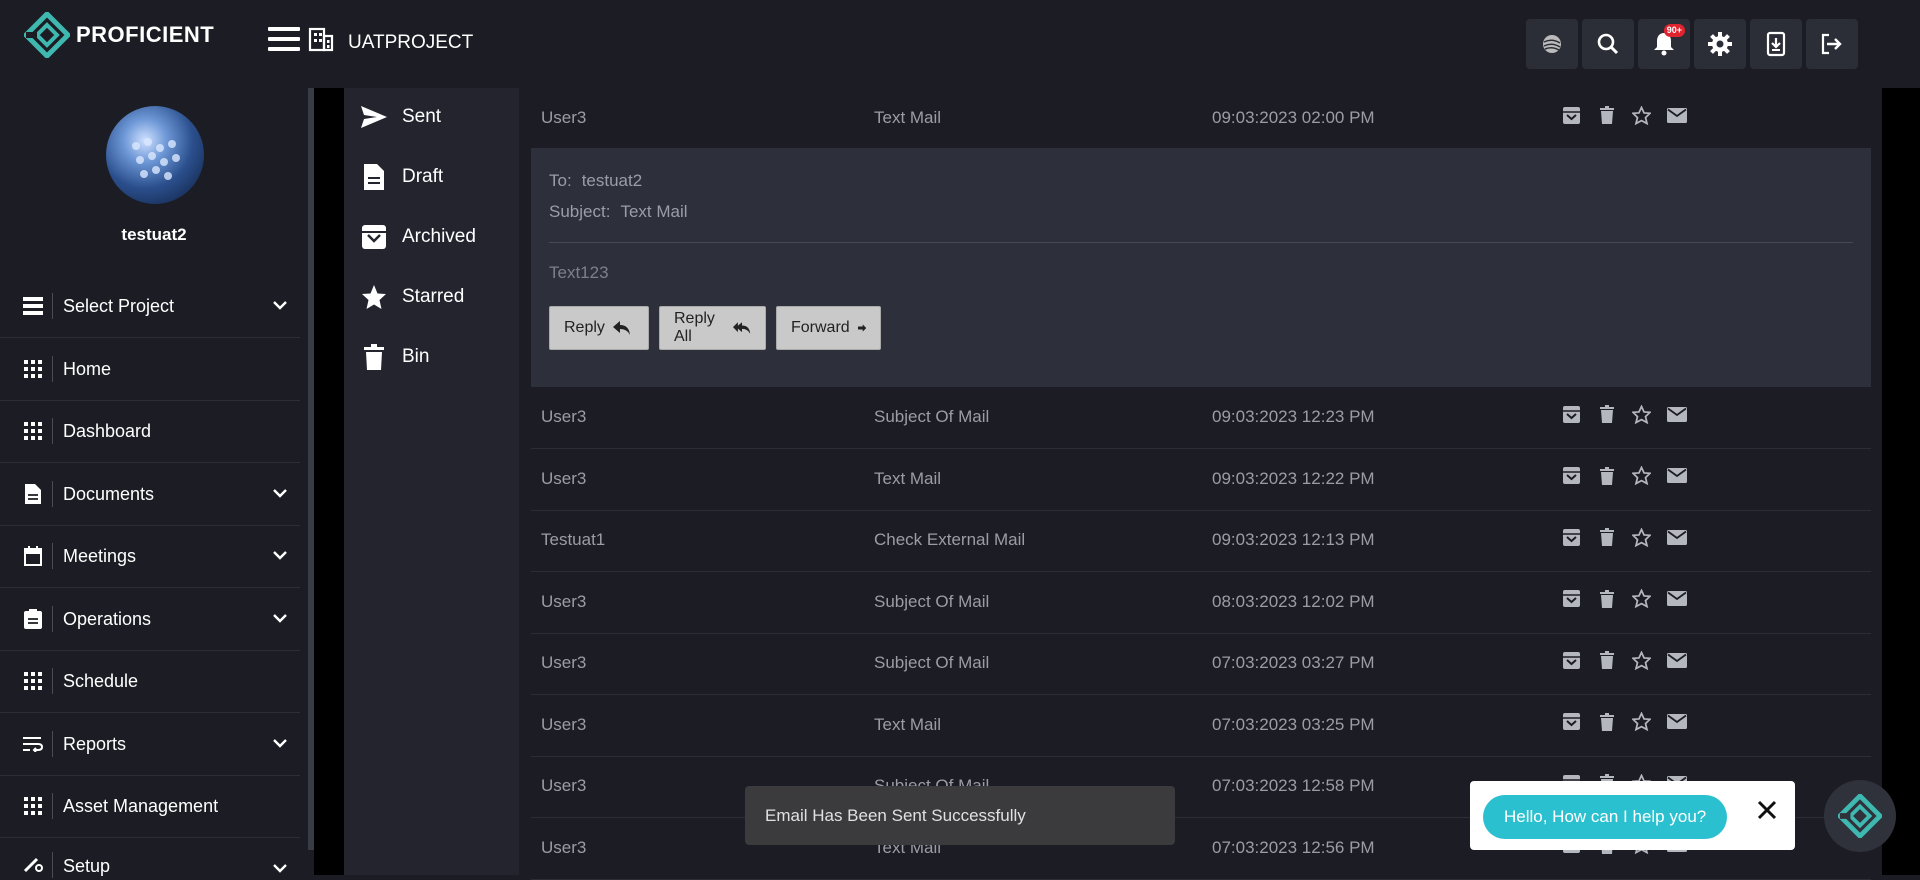  I want to click on folder-starred: Starred, so click(412, 297).